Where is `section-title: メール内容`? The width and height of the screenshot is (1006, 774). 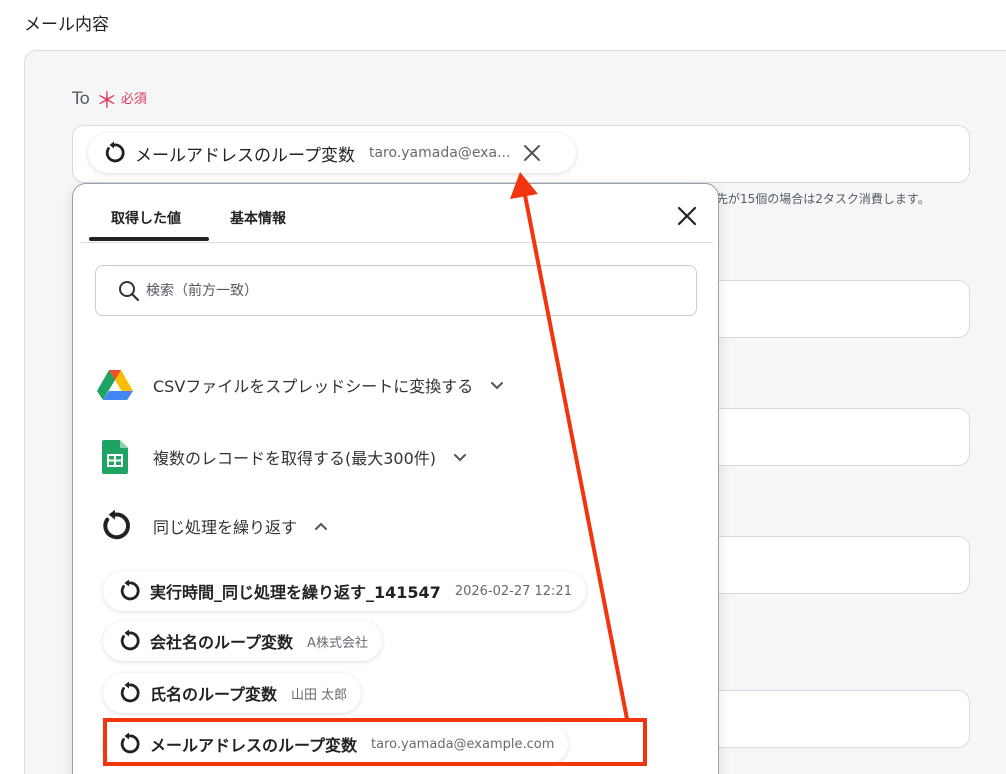
section-title: メール内容 is located at coordinates (66, 25).